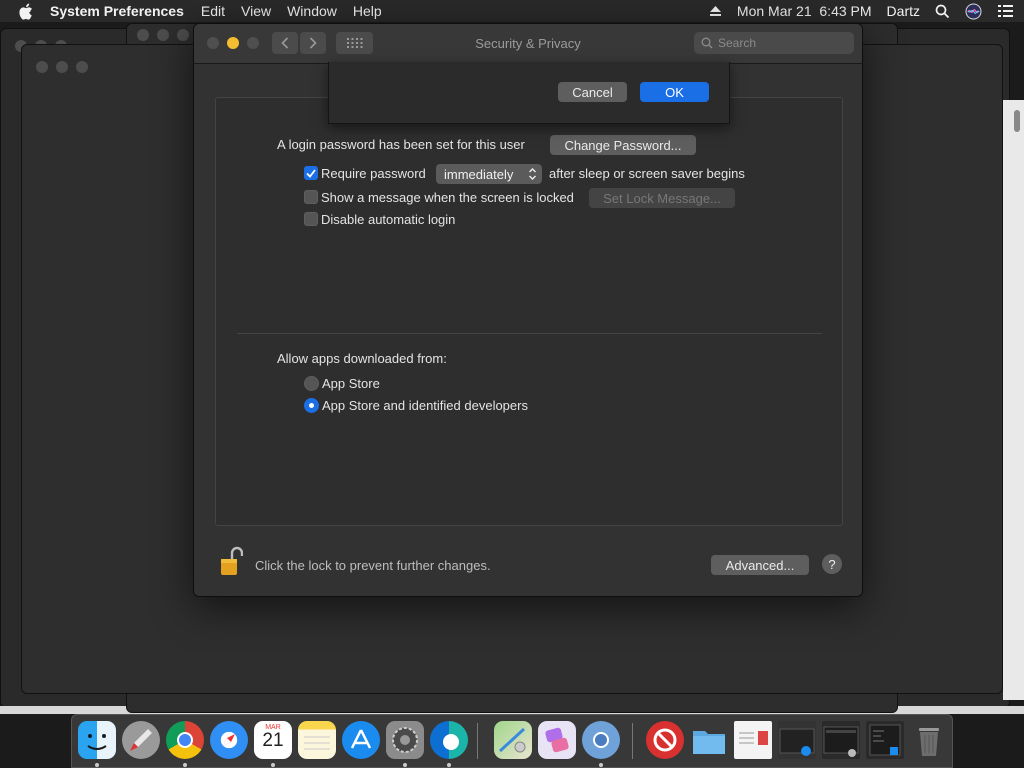  What do you see at coordinates (351, 383) in the screenshot?
I see `app-store-label: App Store` at bounding box center [351, 383].